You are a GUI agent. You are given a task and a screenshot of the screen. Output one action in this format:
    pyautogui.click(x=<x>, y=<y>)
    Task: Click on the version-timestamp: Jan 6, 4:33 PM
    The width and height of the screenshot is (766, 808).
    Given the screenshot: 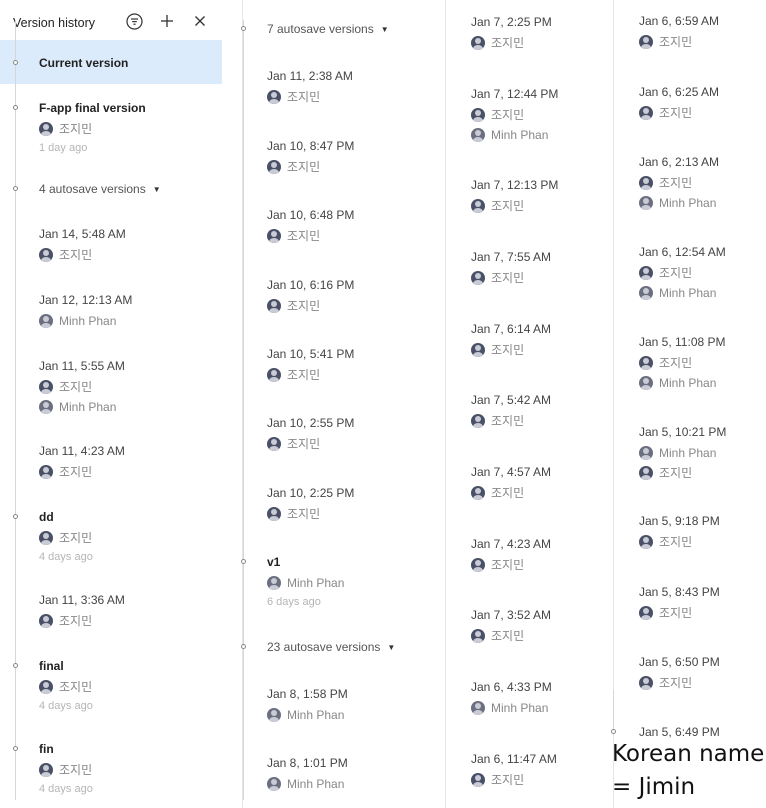 What is the action you would take?
    pyautogui.click(x=511, y=687)
    